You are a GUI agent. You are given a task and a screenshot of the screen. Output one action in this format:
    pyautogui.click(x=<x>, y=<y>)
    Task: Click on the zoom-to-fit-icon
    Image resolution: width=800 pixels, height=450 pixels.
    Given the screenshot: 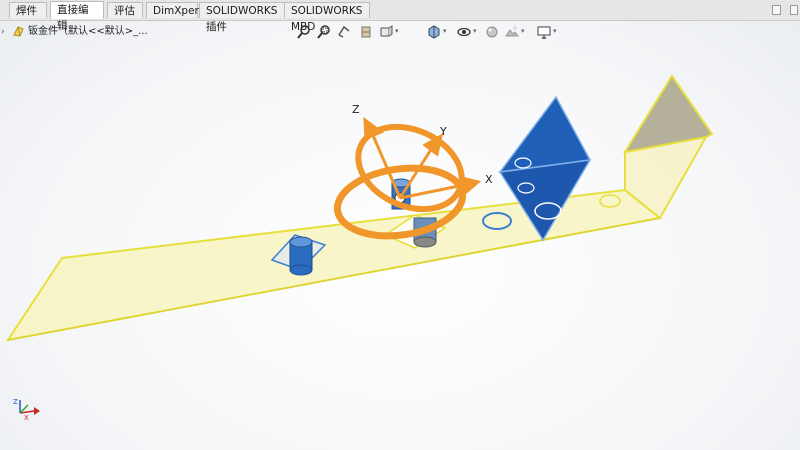 What is the action you would take?
    pyautogui.click(x=304, y=32)
    